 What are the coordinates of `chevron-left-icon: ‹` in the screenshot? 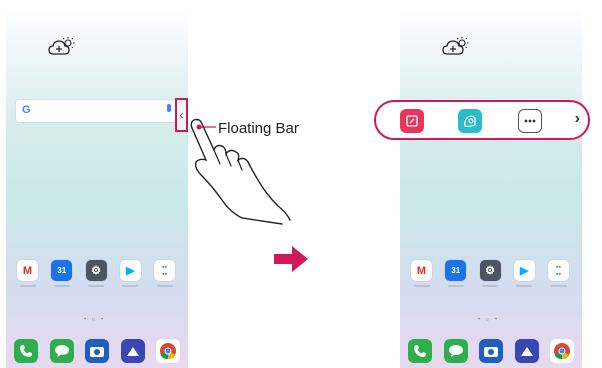 It's located at (181, 115).